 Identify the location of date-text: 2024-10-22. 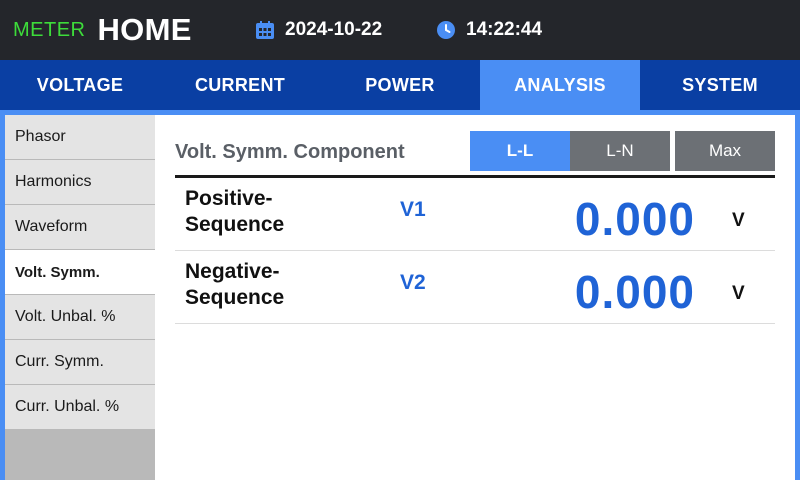
(334, 29).